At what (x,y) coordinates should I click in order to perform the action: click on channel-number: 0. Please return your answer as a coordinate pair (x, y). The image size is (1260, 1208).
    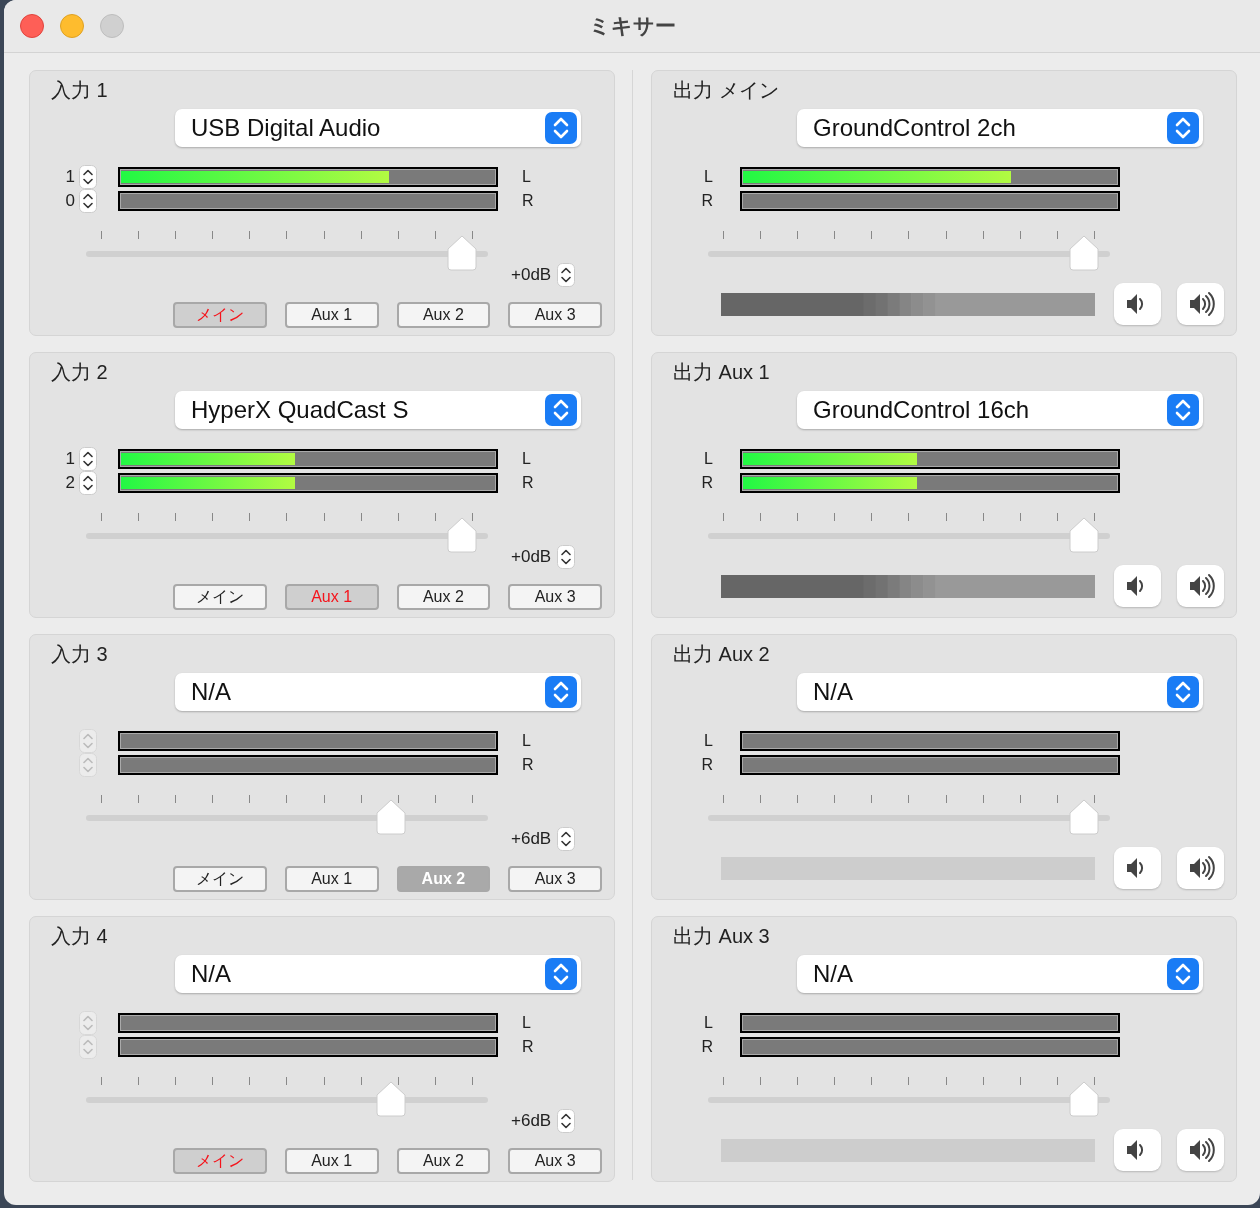
    Looking at the image, I should click on (70, 201).